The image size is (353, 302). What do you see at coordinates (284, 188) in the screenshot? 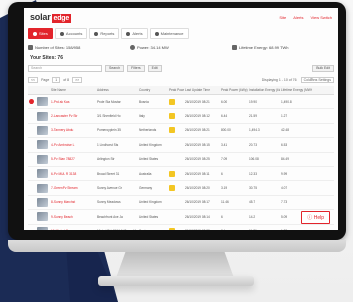
I see `lifetime-energy: 4.07` at bounding box center [284, 188].